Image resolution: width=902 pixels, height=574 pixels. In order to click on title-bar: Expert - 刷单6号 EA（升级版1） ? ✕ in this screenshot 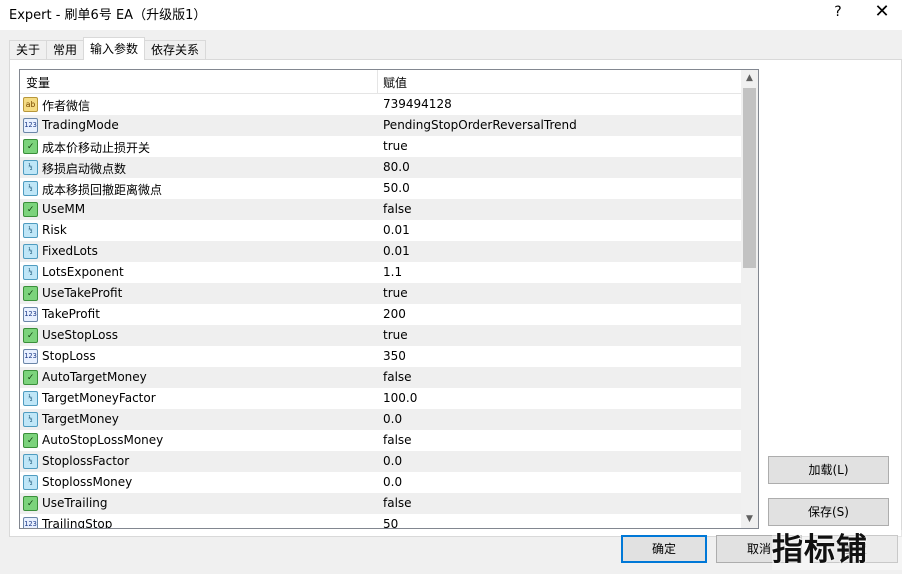, I will do `click(451, 15)`.